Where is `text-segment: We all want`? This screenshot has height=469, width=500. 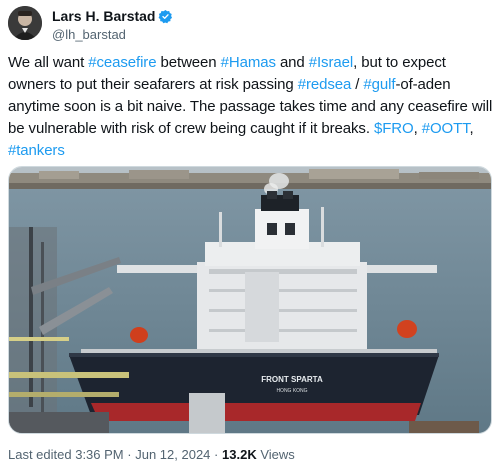
text-segment: We all want is located at coordinates (48, 62).